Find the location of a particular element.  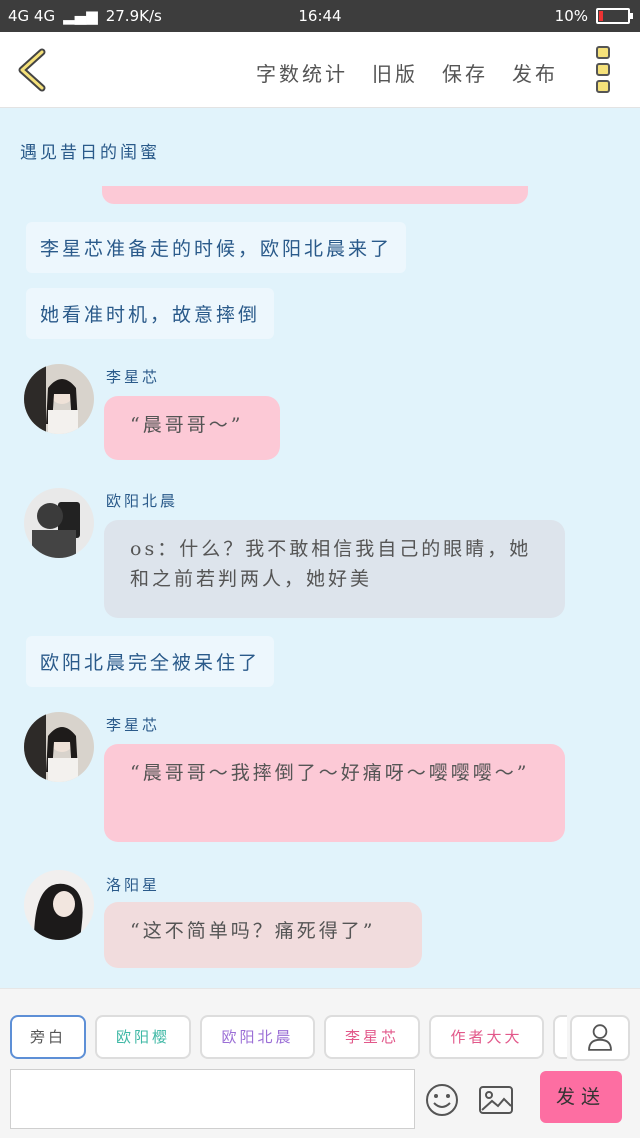

character-chip-author: 作者大大 is located at coordinates (486, 1037).